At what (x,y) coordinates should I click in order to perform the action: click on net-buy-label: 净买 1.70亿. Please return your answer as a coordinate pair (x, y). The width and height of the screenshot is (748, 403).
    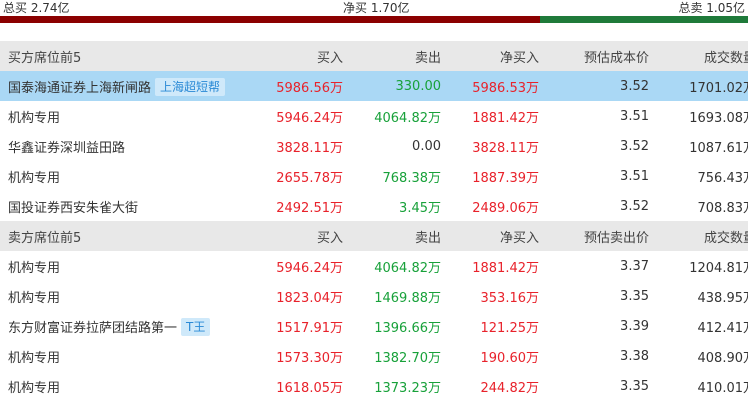
    Looking at the image, I should click on (376, 8).